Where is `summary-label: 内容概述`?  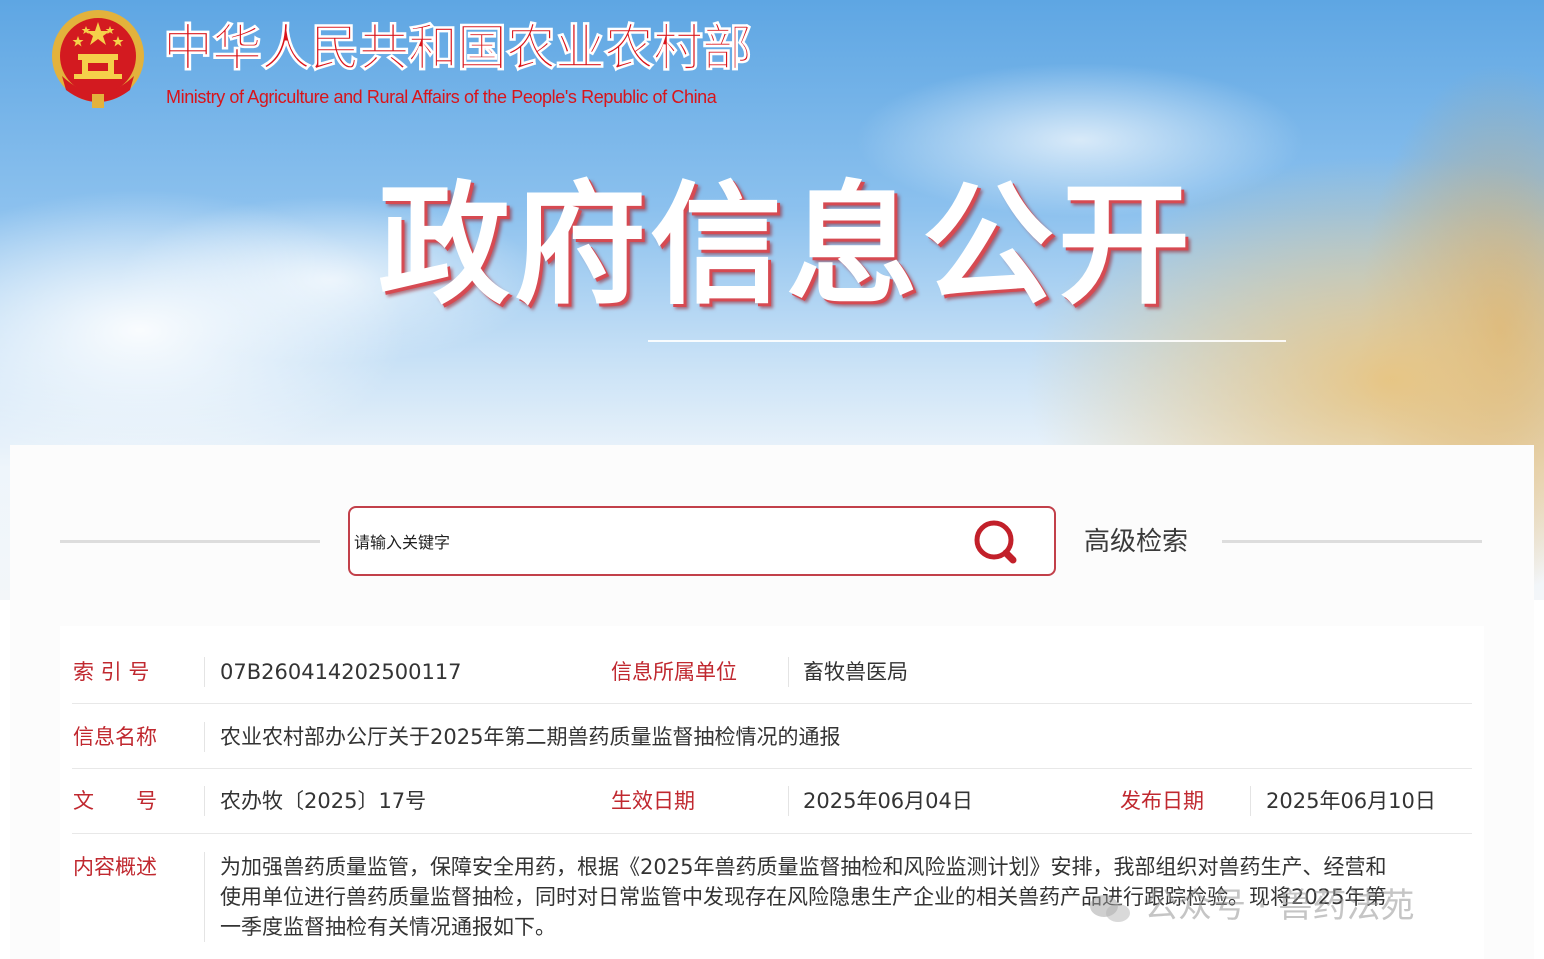
summary-label: 内容概述 is located at coordinates (115, 867).